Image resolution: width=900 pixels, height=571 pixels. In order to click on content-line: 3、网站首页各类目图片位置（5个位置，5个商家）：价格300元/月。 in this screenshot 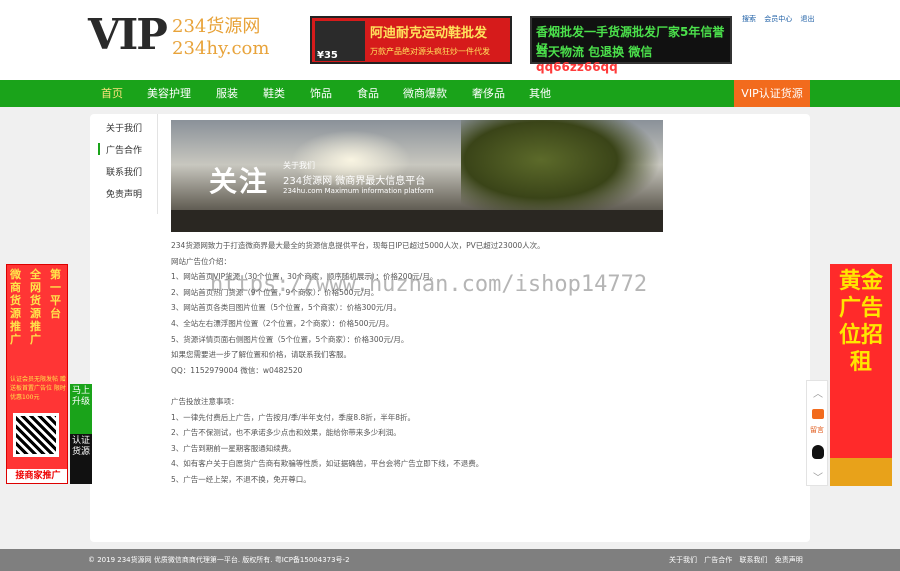, I will do `click(286, 308)`.